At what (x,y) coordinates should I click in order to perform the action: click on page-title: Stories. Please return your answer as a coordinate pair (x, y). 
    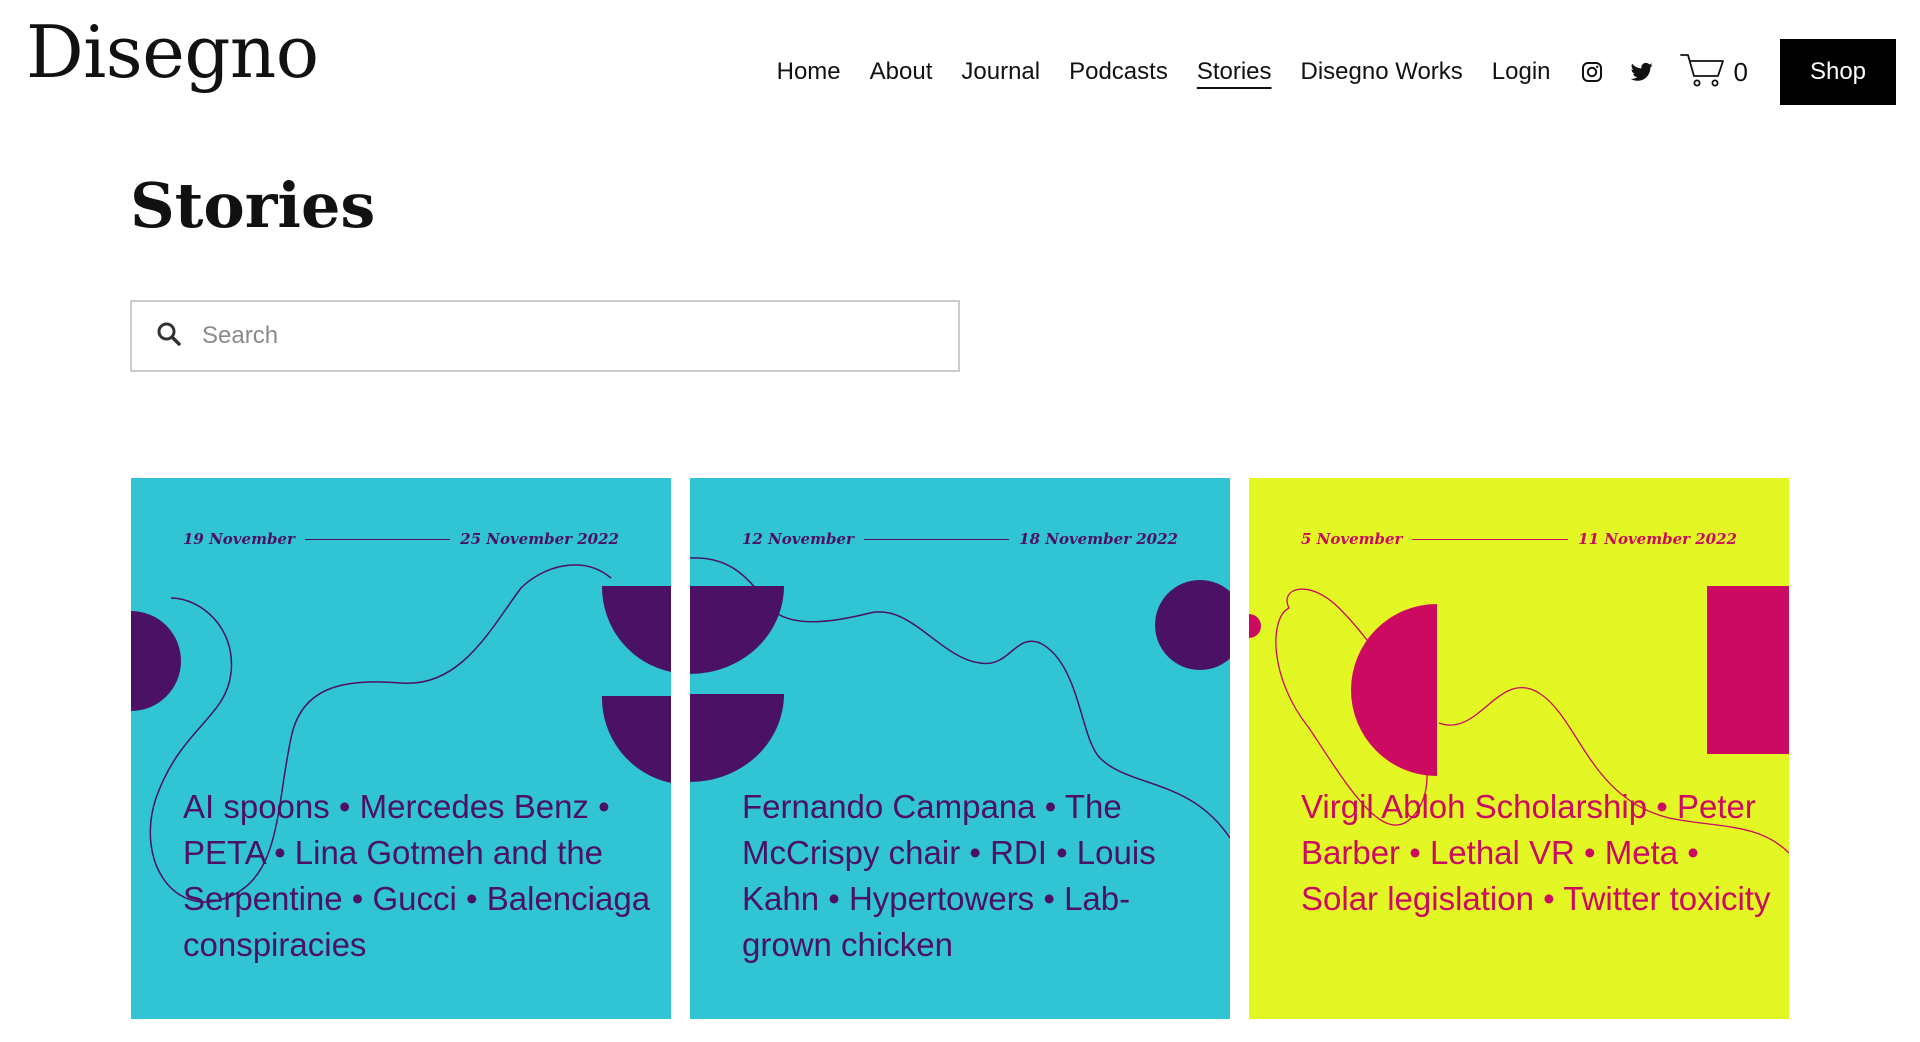
    Looking at the image, I should click on (253, 205).